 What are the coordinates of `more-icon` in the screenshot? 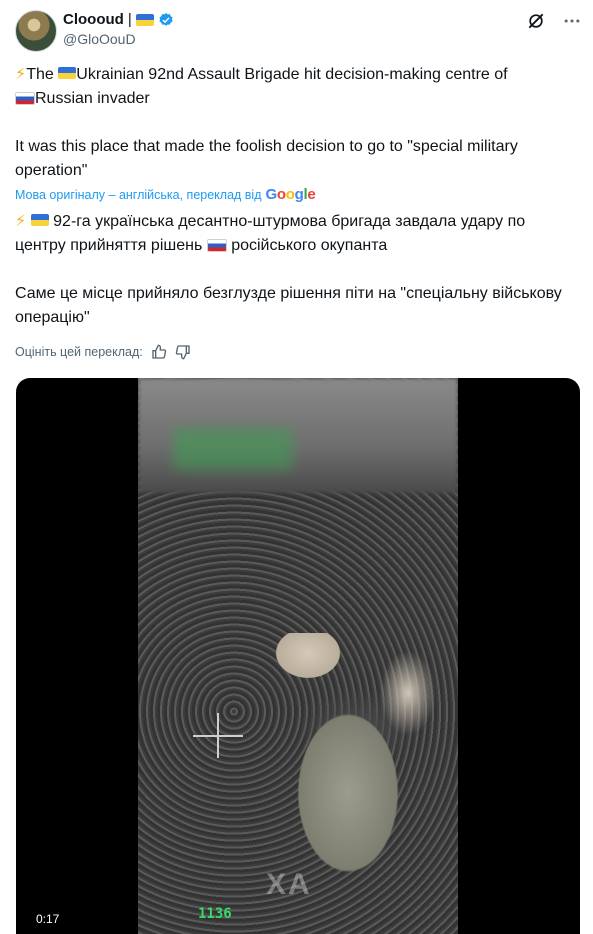 It's located at (572, 21).